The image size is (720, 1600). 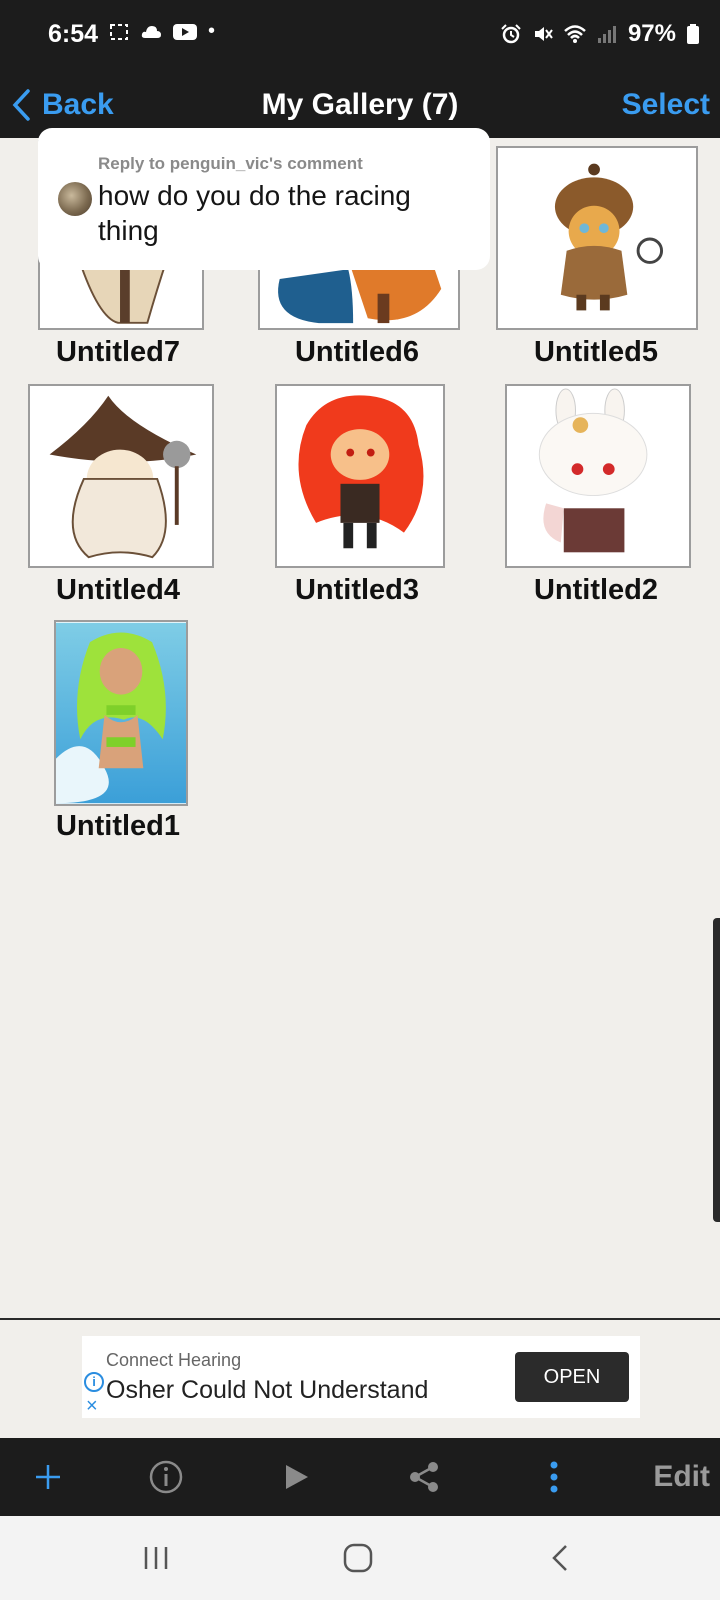 I want to click on system-navigation-bar, so click(x=360, y=1558).